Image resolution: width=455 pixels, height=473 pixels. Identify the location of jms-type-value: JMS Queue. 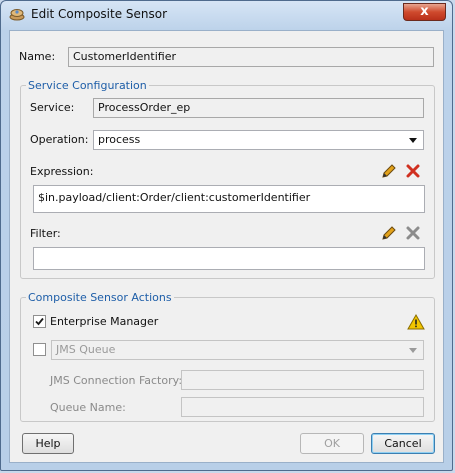
(86, 349).